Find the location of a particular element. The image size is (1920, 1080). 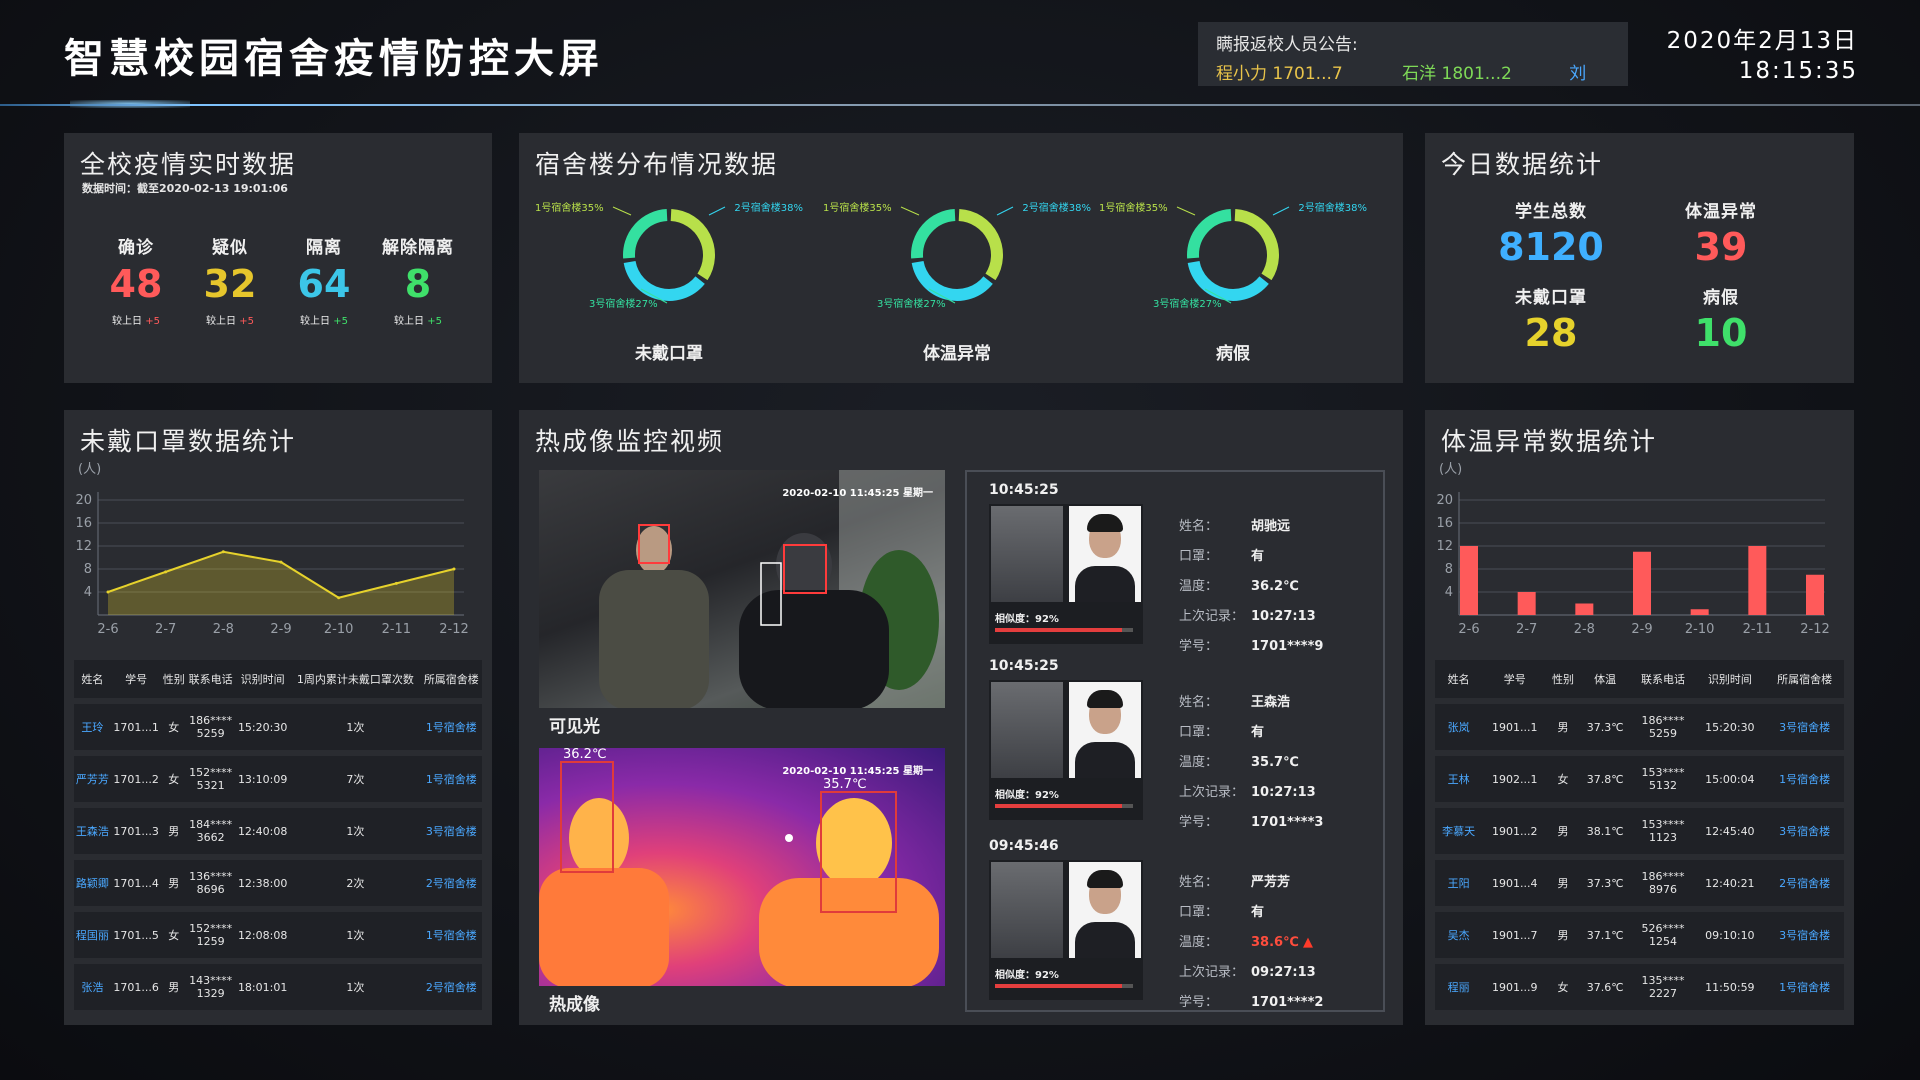

table-cell: 1901...7 is located at coordinates (1515, 935).